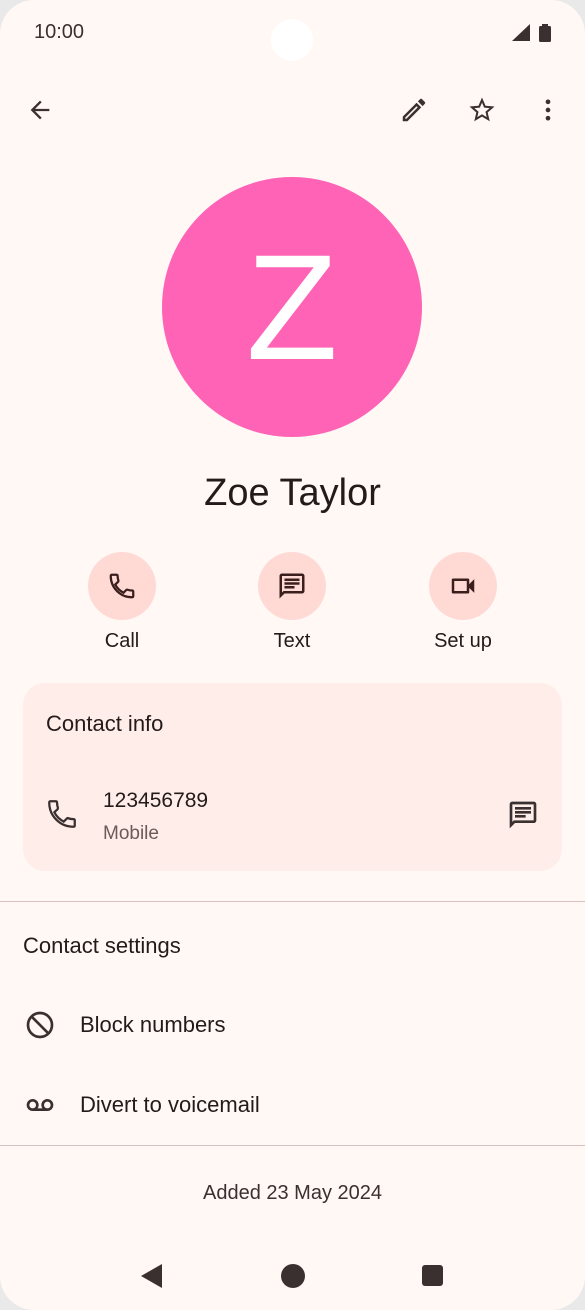 This screenshot has width=585, height=1310. Describe the element at coordinates (292, 1025) in the screenshot. I see `block-numbers-row: Block numbers` at that location.